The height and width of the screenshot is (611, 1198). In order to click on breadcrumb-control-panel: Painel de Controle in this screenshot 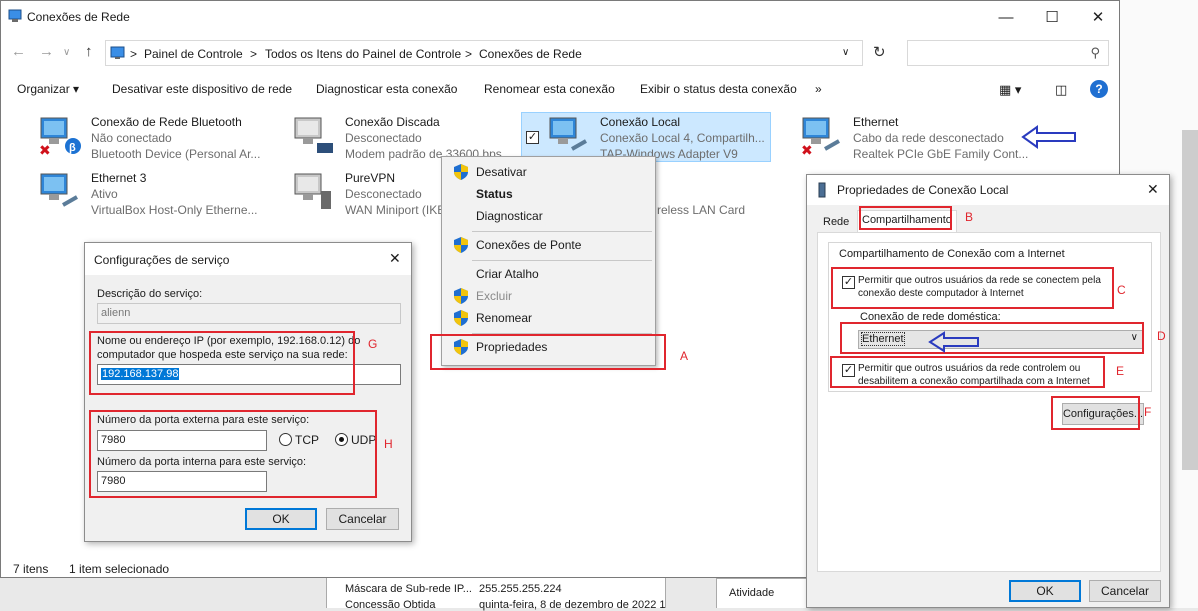, I will do `click(193, 54)`.